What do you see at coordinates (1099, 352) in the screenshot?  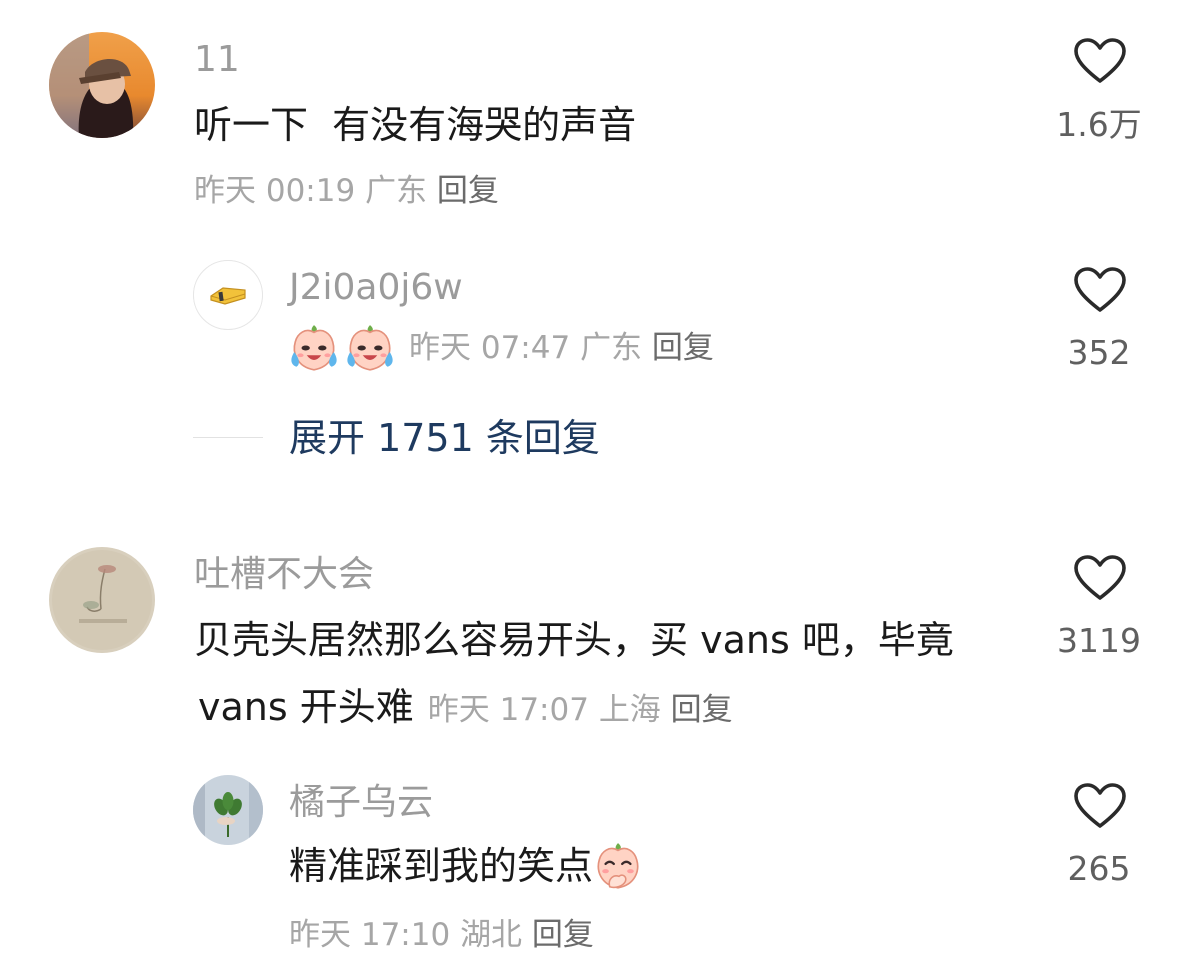 I see `like-count: 352` at bounding box center [1099, 352].